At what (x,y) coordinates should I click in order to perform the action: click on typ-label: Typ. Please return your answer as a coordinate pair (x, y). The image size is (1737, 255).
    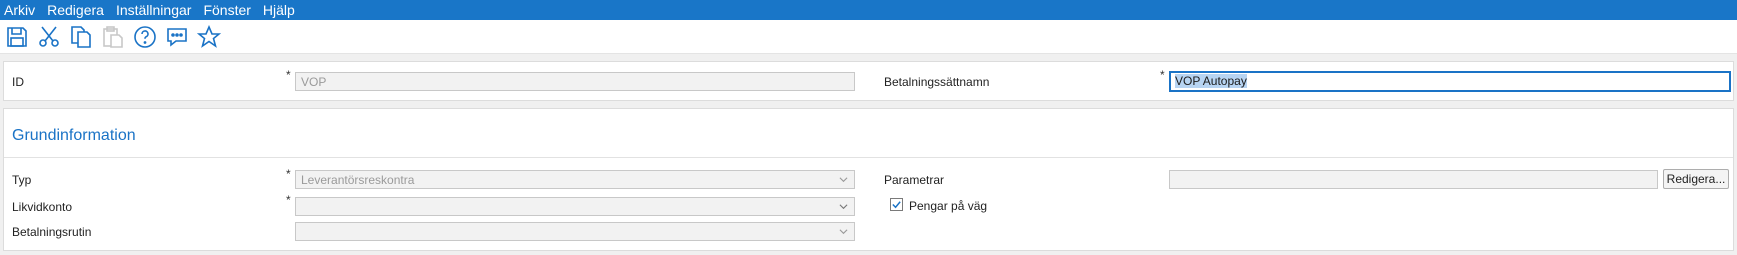
    Looking at the image, I should click on (22, 180).